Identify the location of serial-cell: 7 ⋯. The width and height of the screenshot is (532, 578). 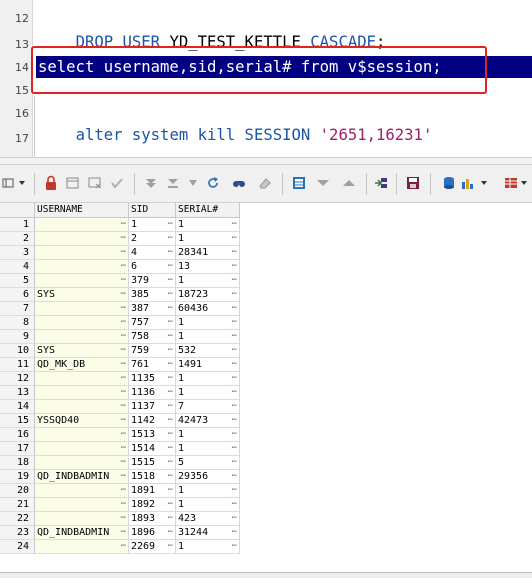
(208, 407).